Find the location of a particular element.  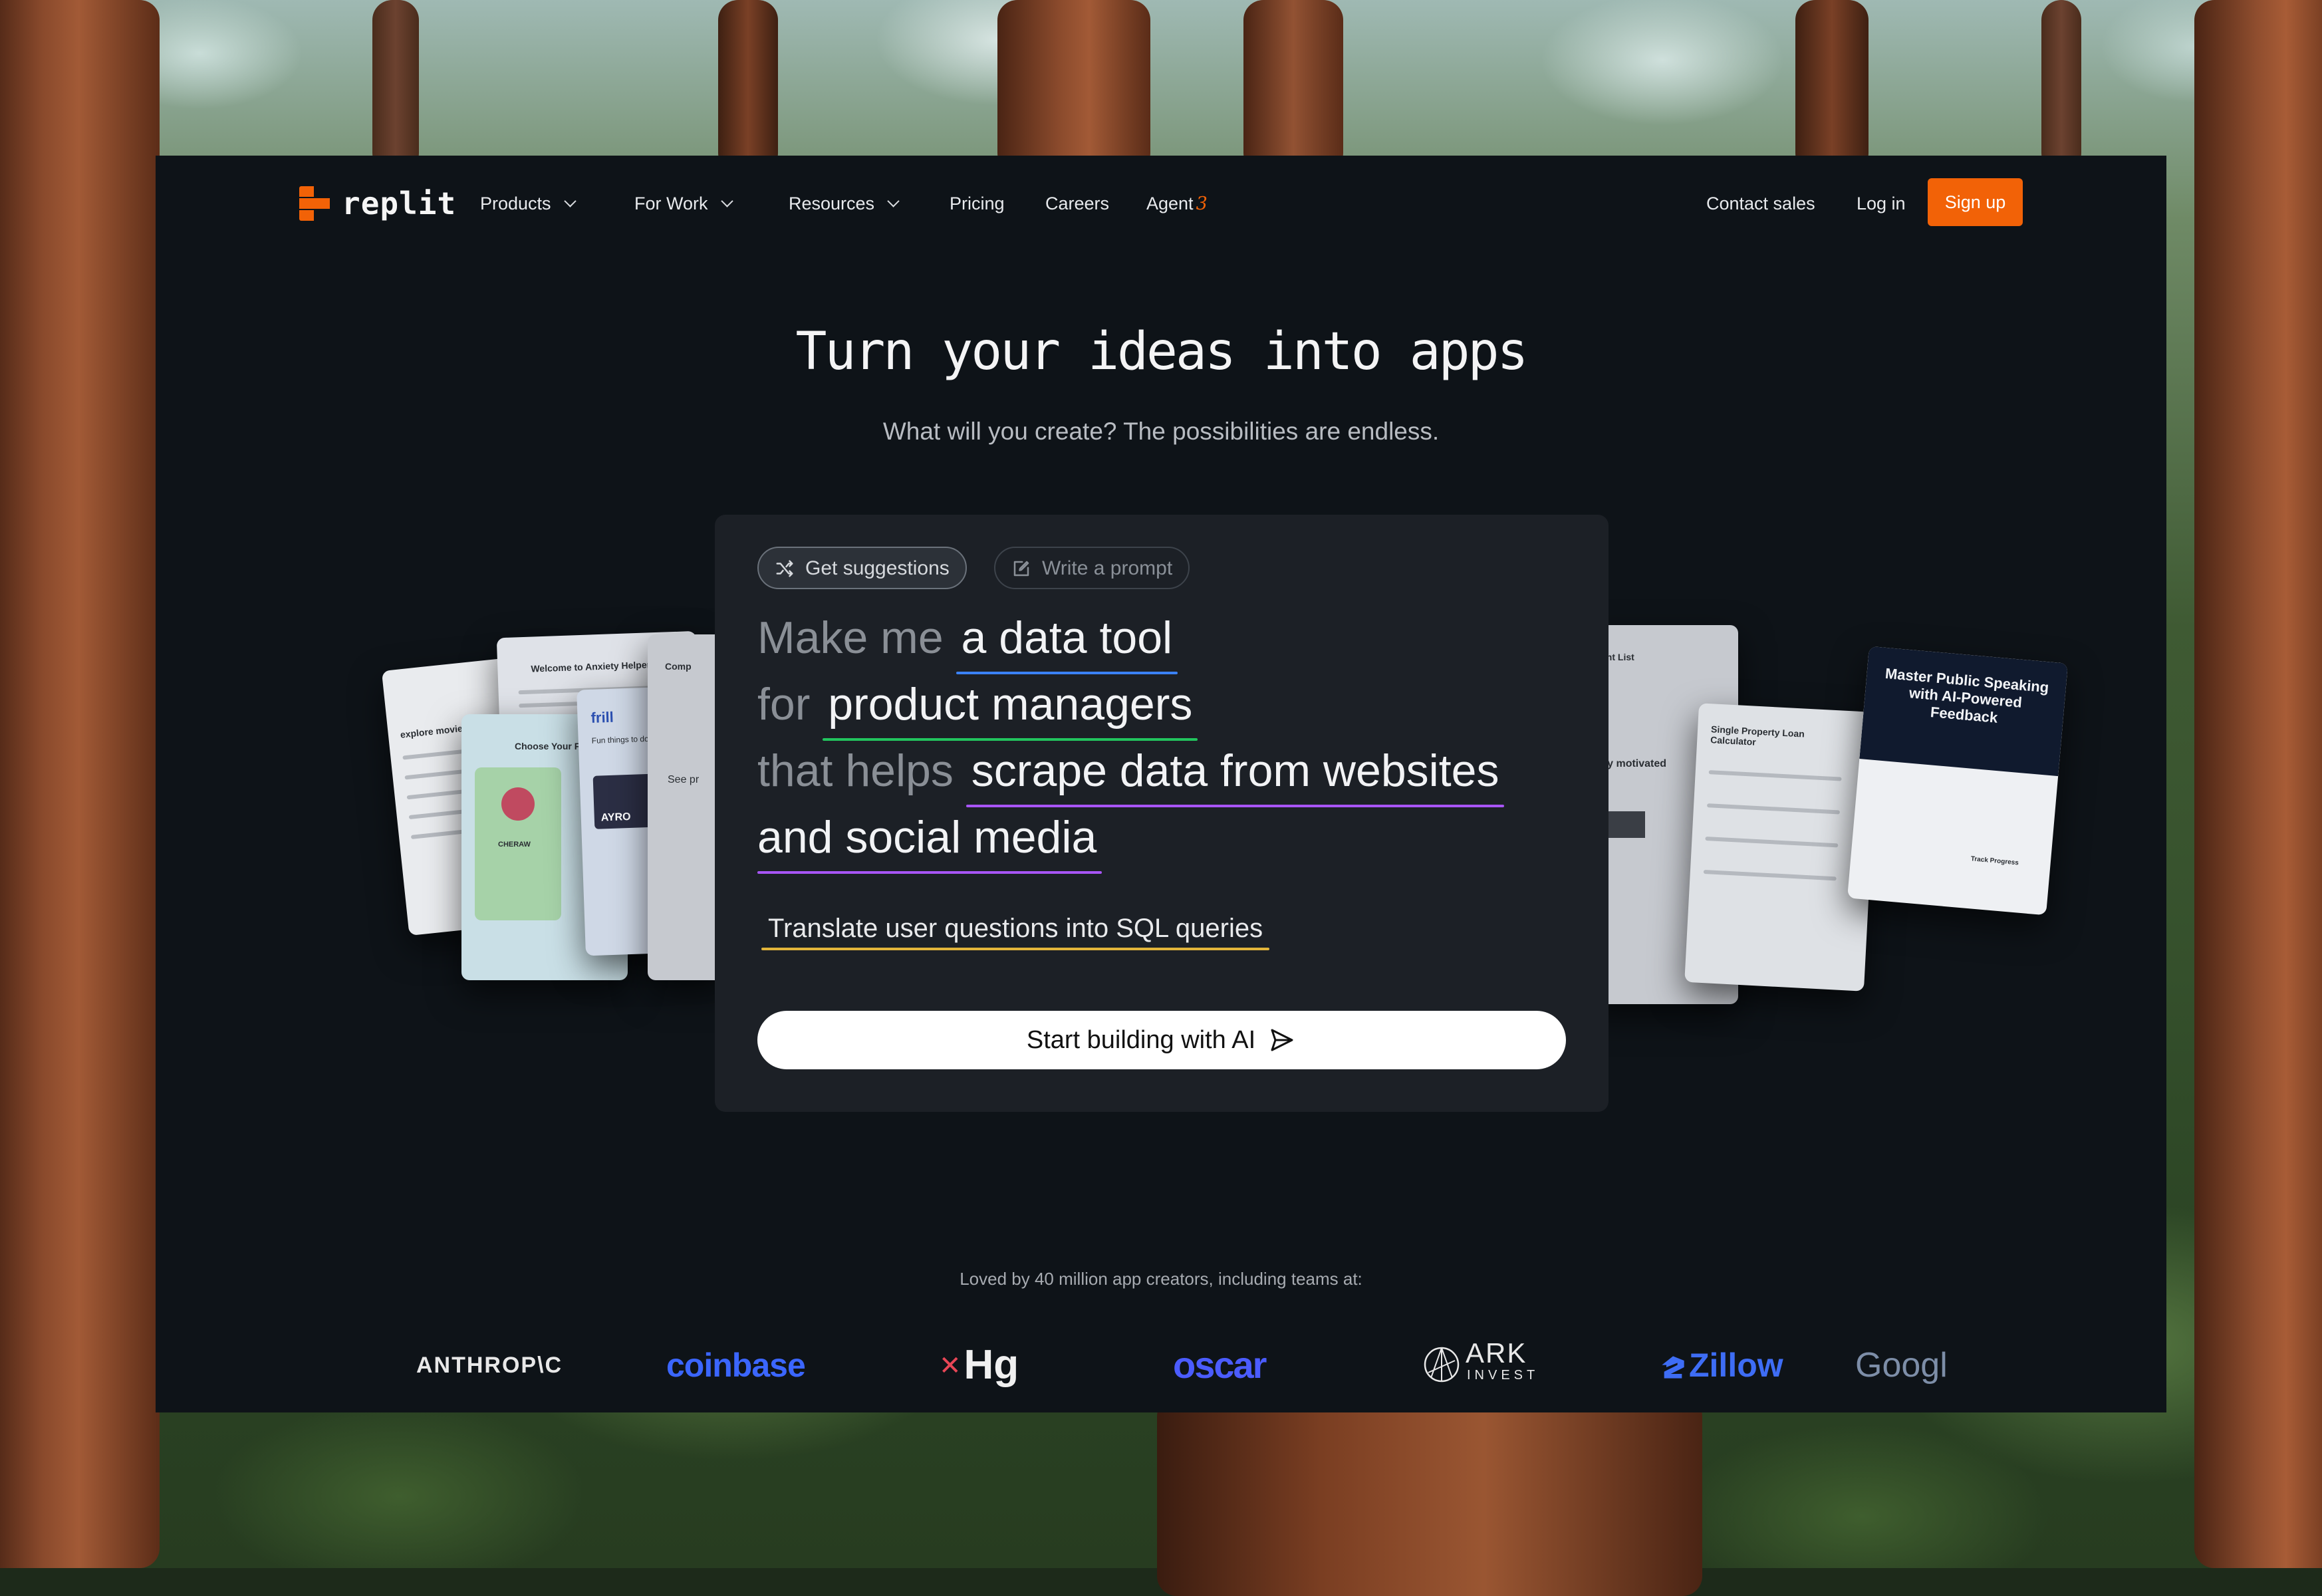

preview-card-subtitle: See pr is located at coordinates (684, 779).